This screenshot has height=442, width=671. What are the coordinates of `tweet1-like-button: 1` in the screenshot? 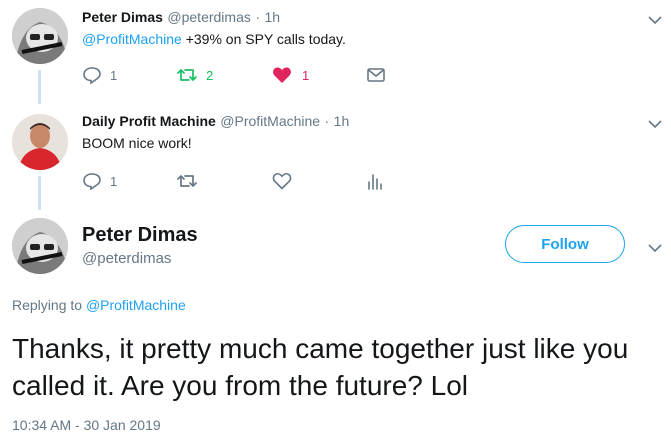 It's located at (290, 75).